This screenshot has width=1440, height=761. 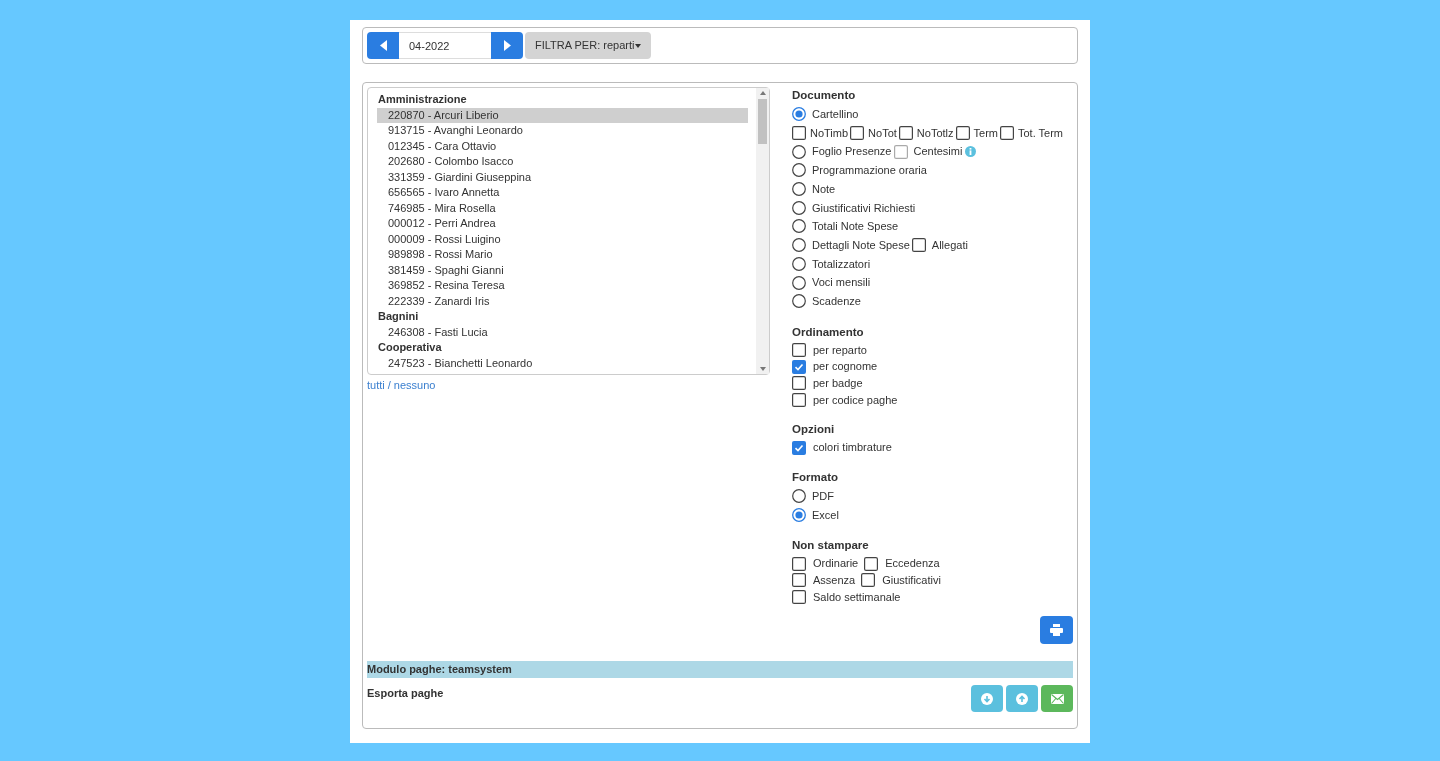 I want to click on option-label: Totali Note Spese, so click(x=855, y=227).